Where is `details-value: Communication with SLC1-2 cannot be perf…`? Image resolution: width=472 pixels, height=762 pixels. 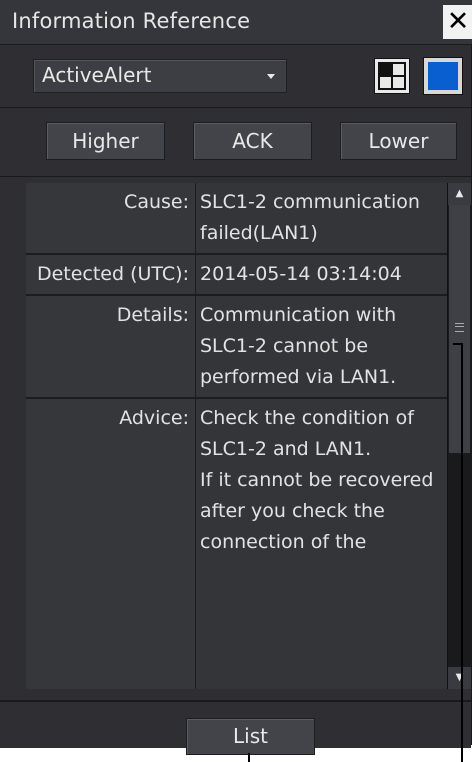 details-value: Communication with SLC1-2 cannot be perf… is located at coordinates (298, 346).